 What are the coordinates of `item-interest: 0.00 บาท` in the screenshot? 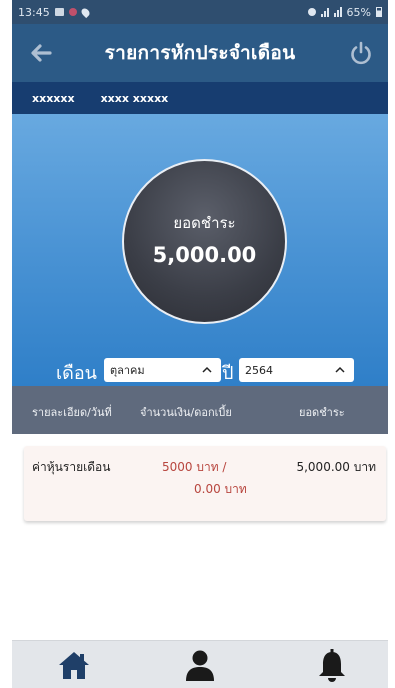 It's located at (220, 489).